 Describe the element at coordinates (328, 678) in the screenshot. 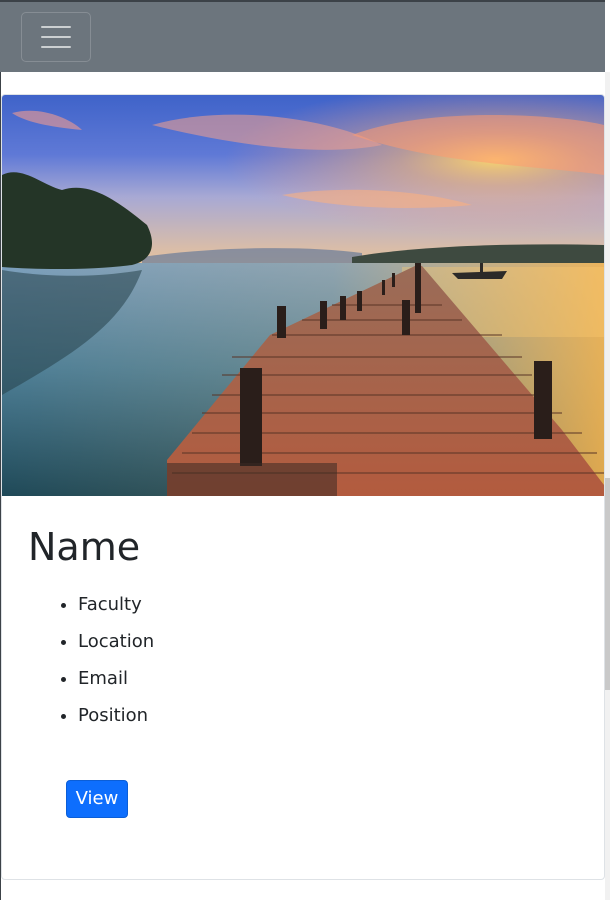

I see `list-item-email: Email` at that location.